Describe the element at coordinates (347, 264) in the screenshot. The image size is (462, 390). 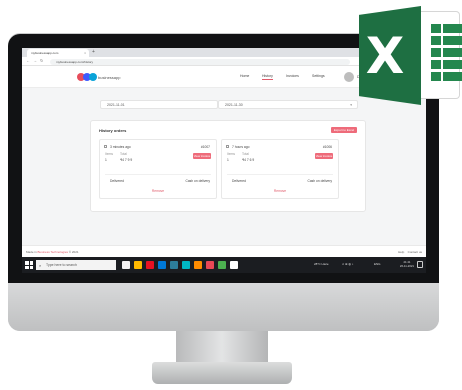
I see `tray-icons: ∧ ⊕ ◍ ♪` at that location.